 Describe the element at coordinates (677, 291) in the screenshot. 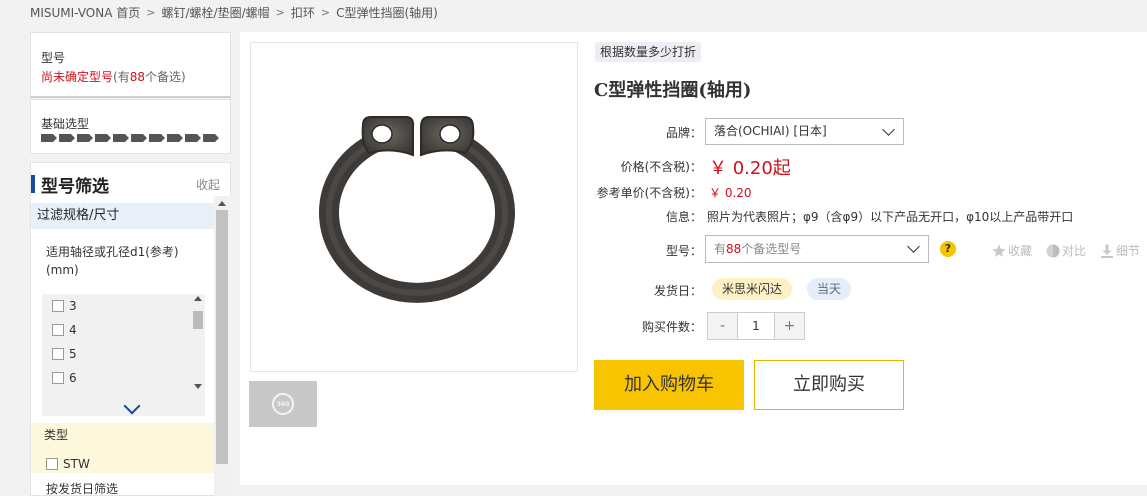

I see `ship-date-label: 发货日：` at that location.